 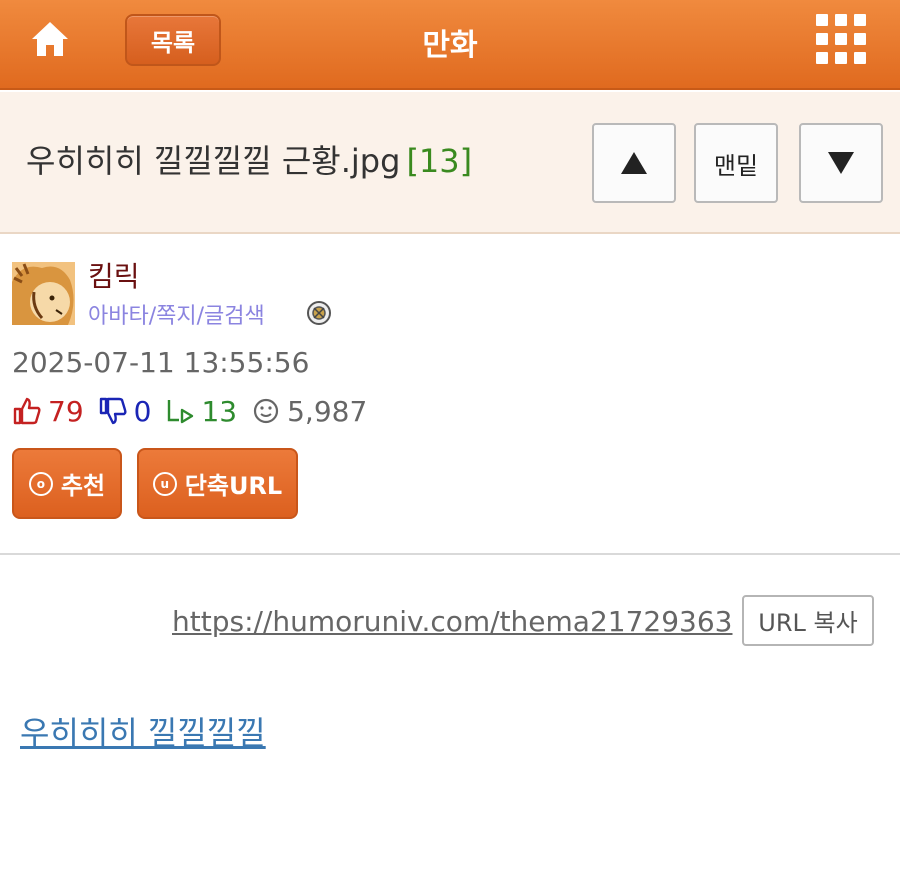 I want to click on upvote-stat: 79, so click(x=48, y=411).